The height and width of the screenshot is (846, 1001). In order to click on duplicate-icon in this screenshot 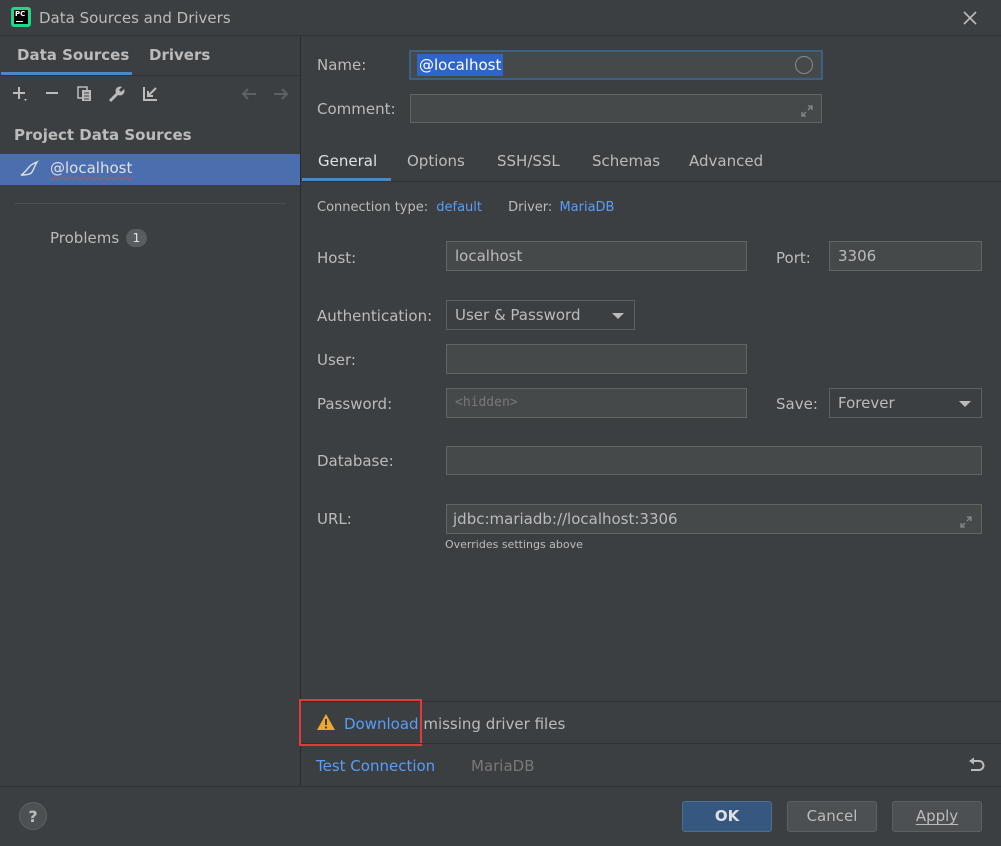, I will do `click(85, 94)`.